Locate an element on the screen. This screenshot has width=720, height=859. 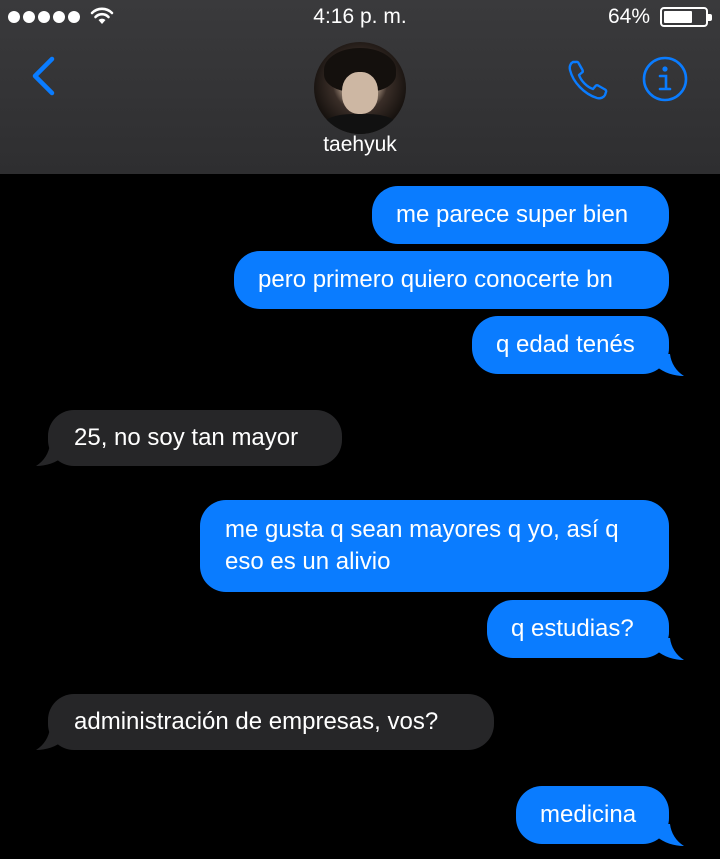
sent-message: medicina is located at coordinates (592, 815).